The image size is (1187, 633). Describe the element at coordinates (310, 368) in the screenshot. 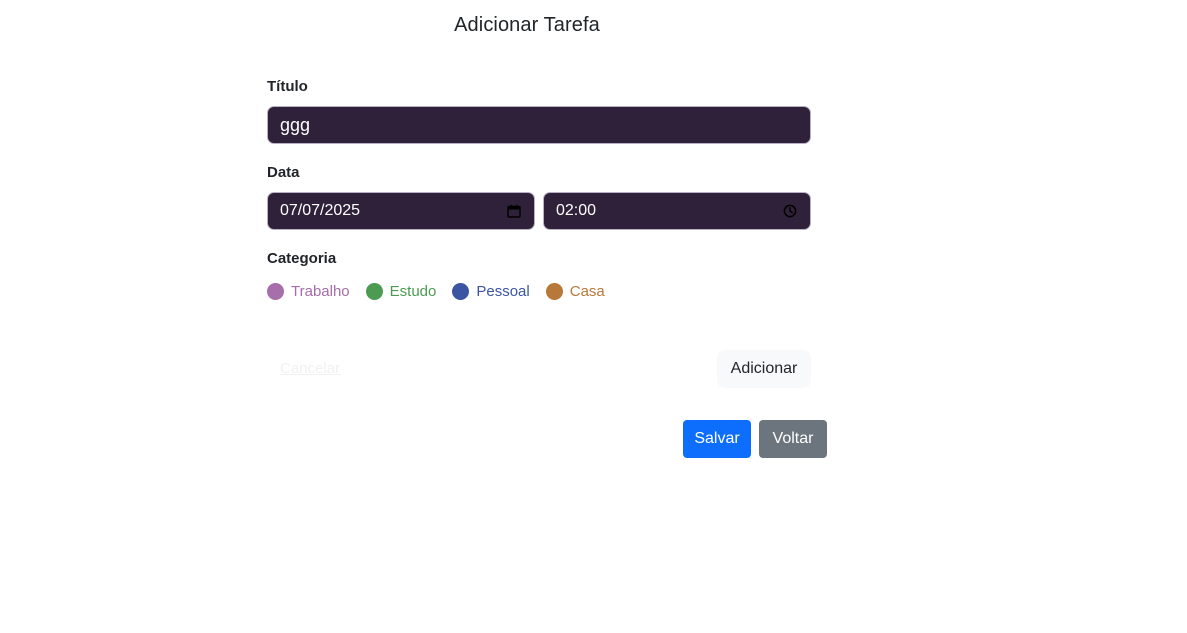

I see `cancel-link: Cancelar` at that location.